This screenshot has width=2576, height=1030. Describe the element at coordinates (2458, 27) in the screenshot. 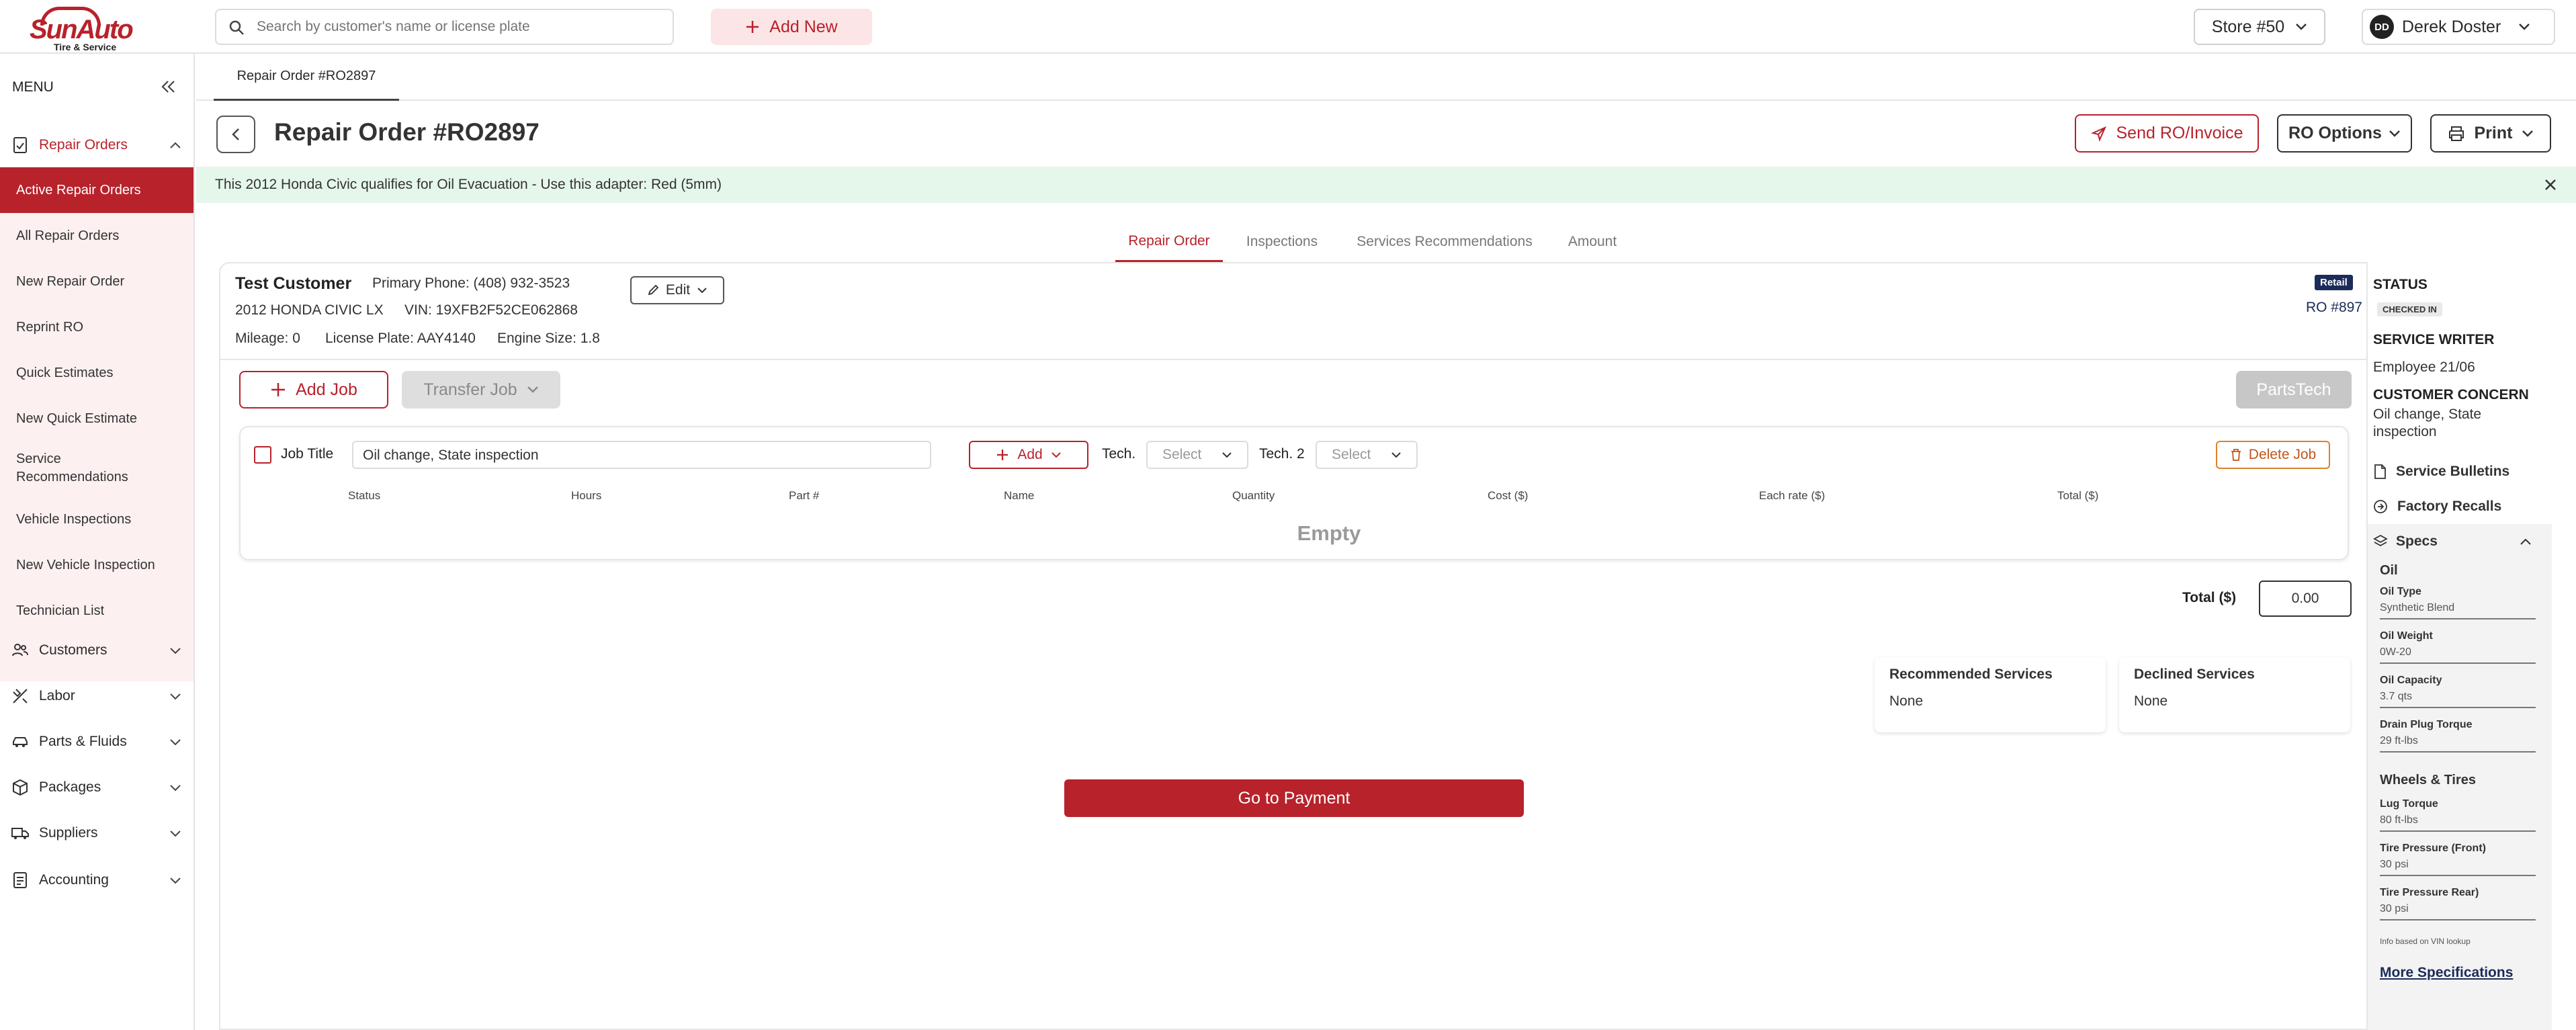

I see `user-menu: DD Derek Doster` at that location.